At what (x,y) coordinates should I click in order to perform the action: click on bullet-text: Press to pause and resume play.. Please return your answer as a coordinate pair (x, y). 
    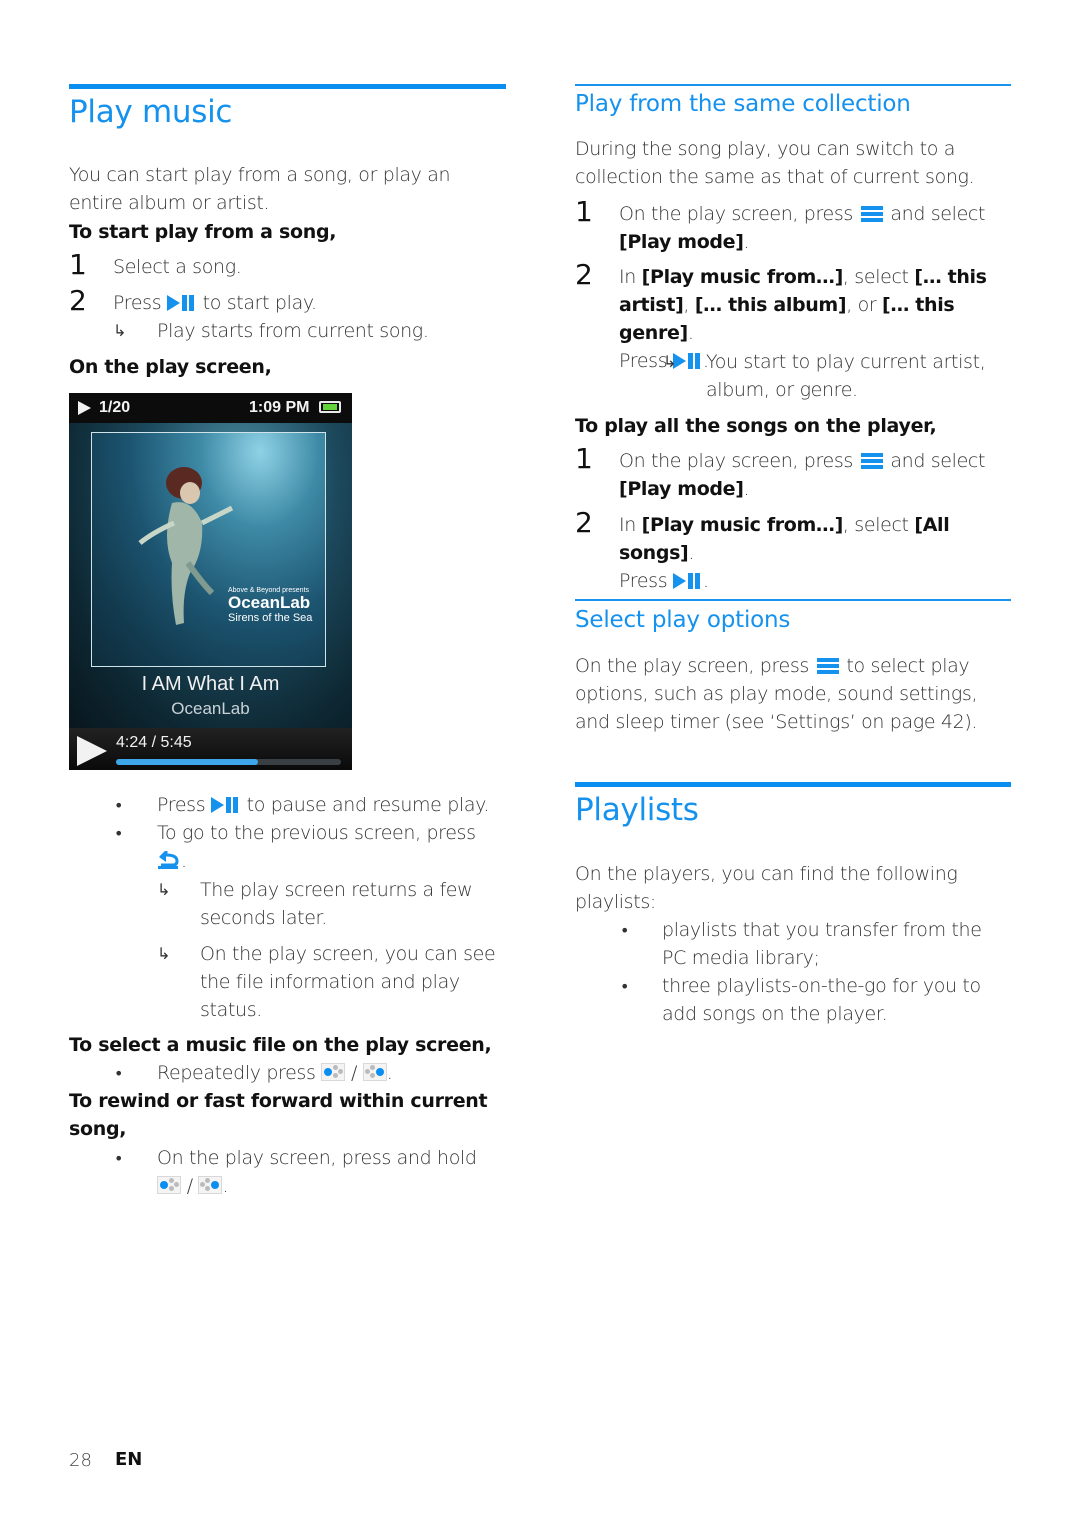
    Looking at the image, I should click on (323, 805).